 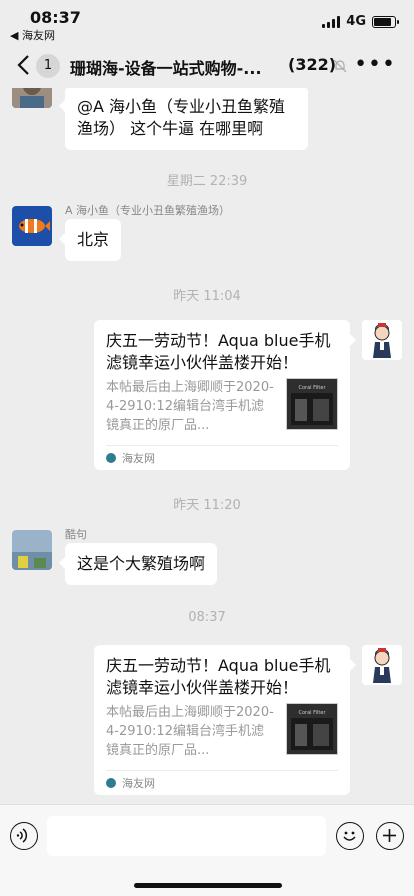 What do you see at coordinates (93, 239) in the screenshot?
I see `message-text: 北京` at bounding box center [93, 239].